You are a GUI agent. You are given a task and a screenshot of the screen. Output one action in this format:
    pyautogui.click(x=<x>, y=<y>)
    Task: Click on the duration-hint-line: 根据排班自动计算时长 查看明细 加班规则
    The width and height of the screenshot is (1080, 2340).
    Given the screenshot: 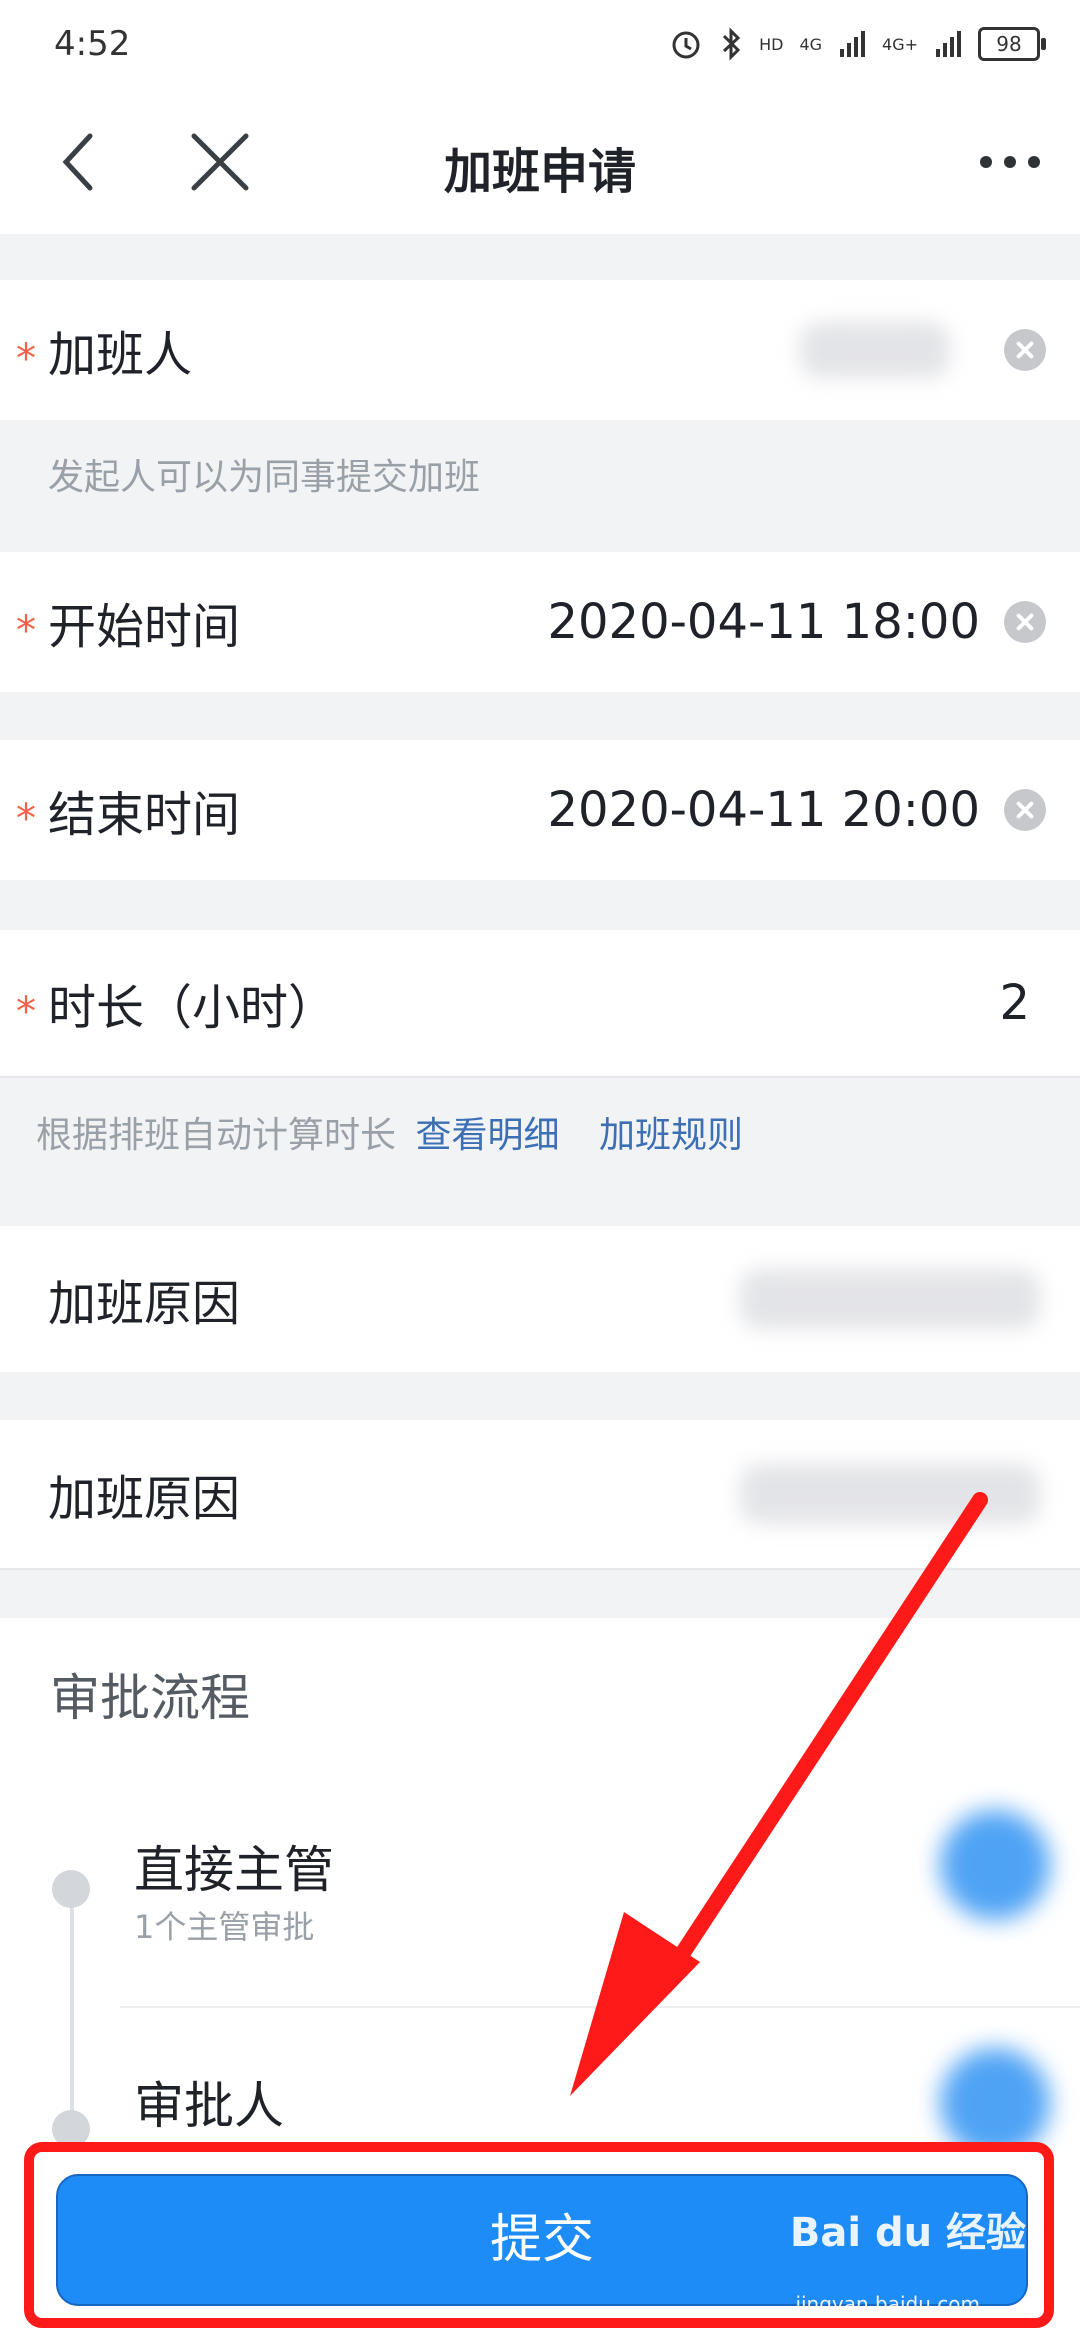 What is the action you would take?
    pyautogui.click(x=389, y=1132)
    